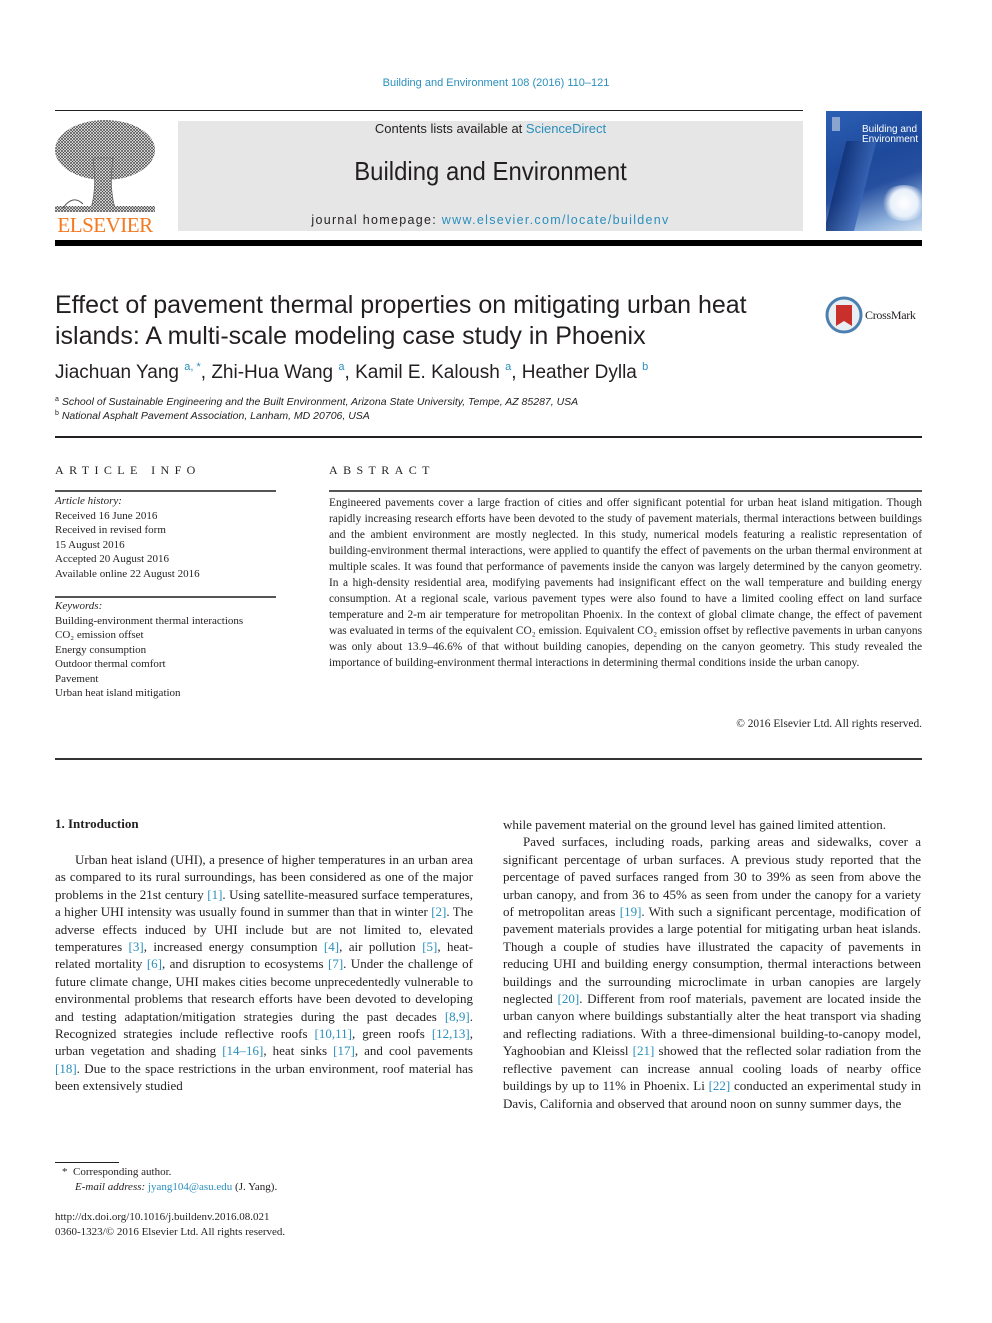  What do you see at coordinates (450, 128) in the screenshot?
I see `contents-prefix: Contents lists available at` at bounding box center [450, 128].